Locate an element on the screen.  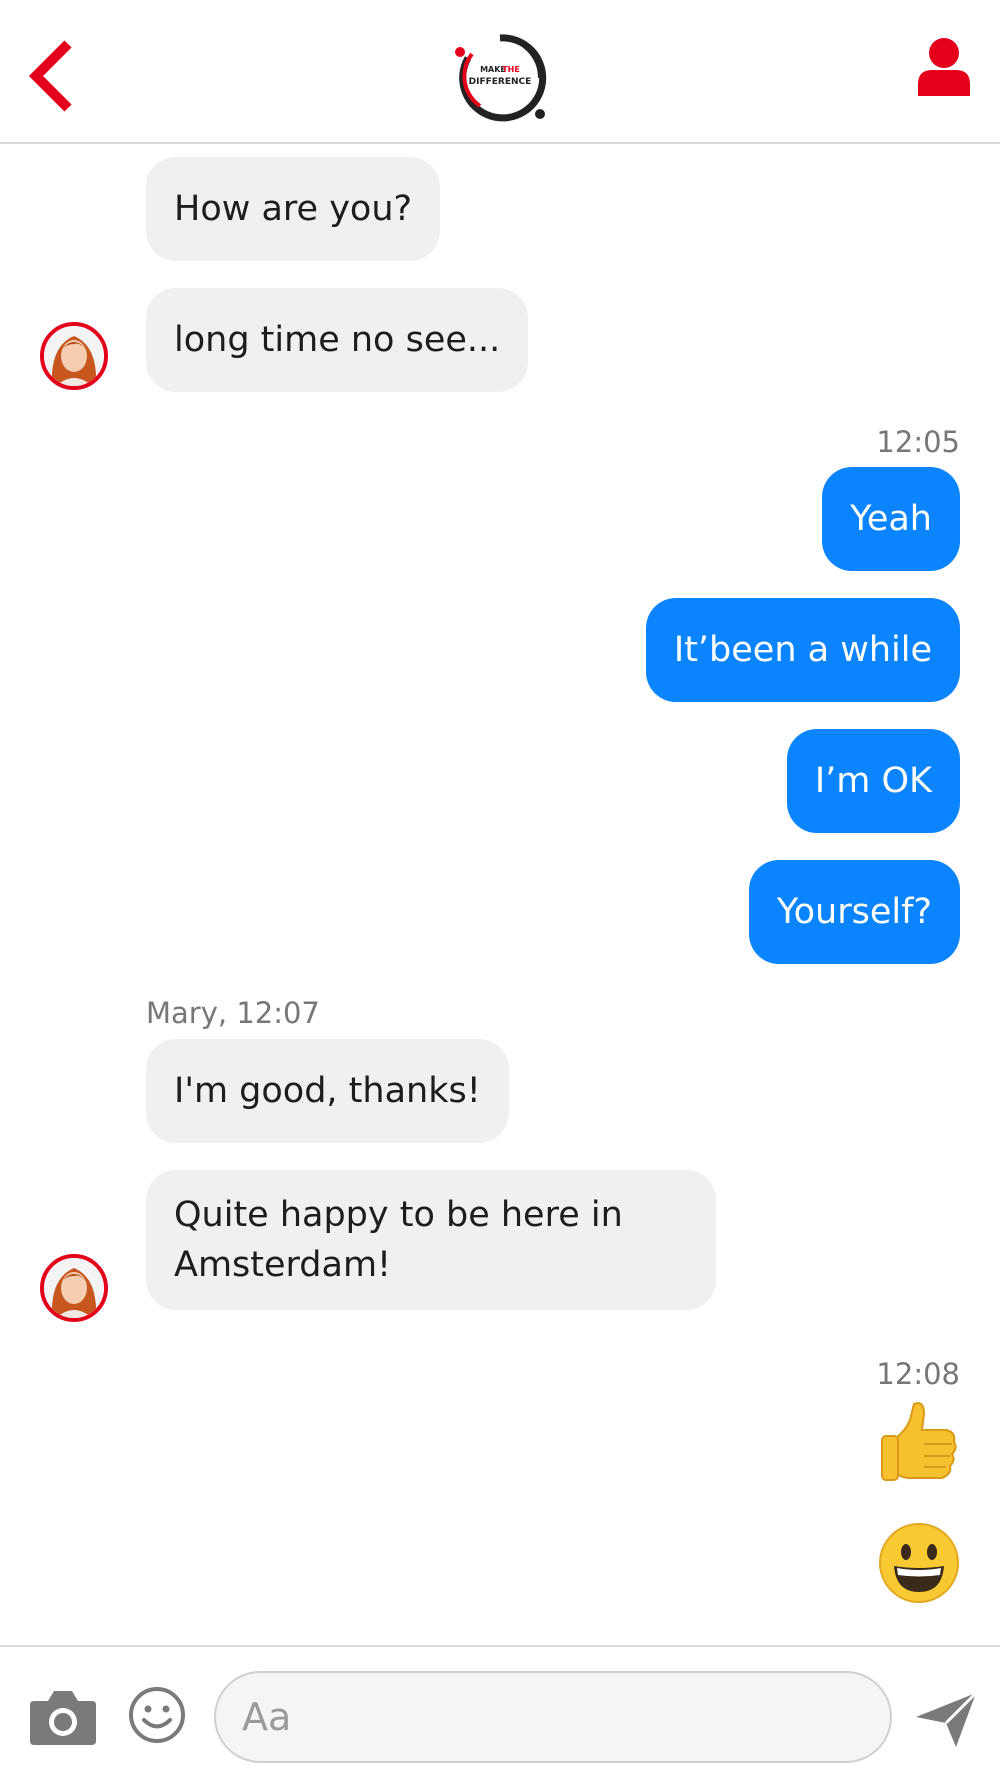
incoming-message: Quite happy to be here in Amsterdam! is located at coordinates (431, 1240).